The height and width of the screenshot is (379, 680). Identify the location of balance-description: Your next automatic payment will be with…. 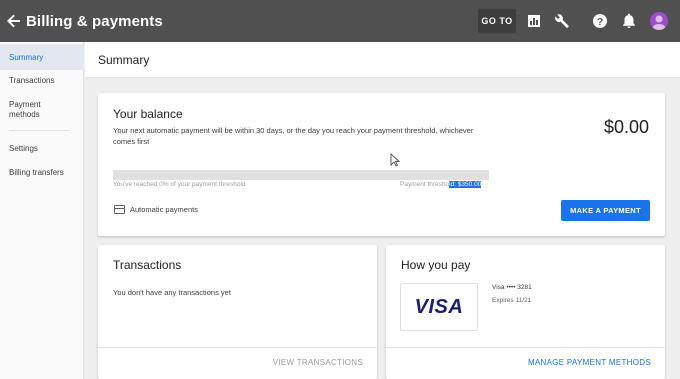
(293, 136).